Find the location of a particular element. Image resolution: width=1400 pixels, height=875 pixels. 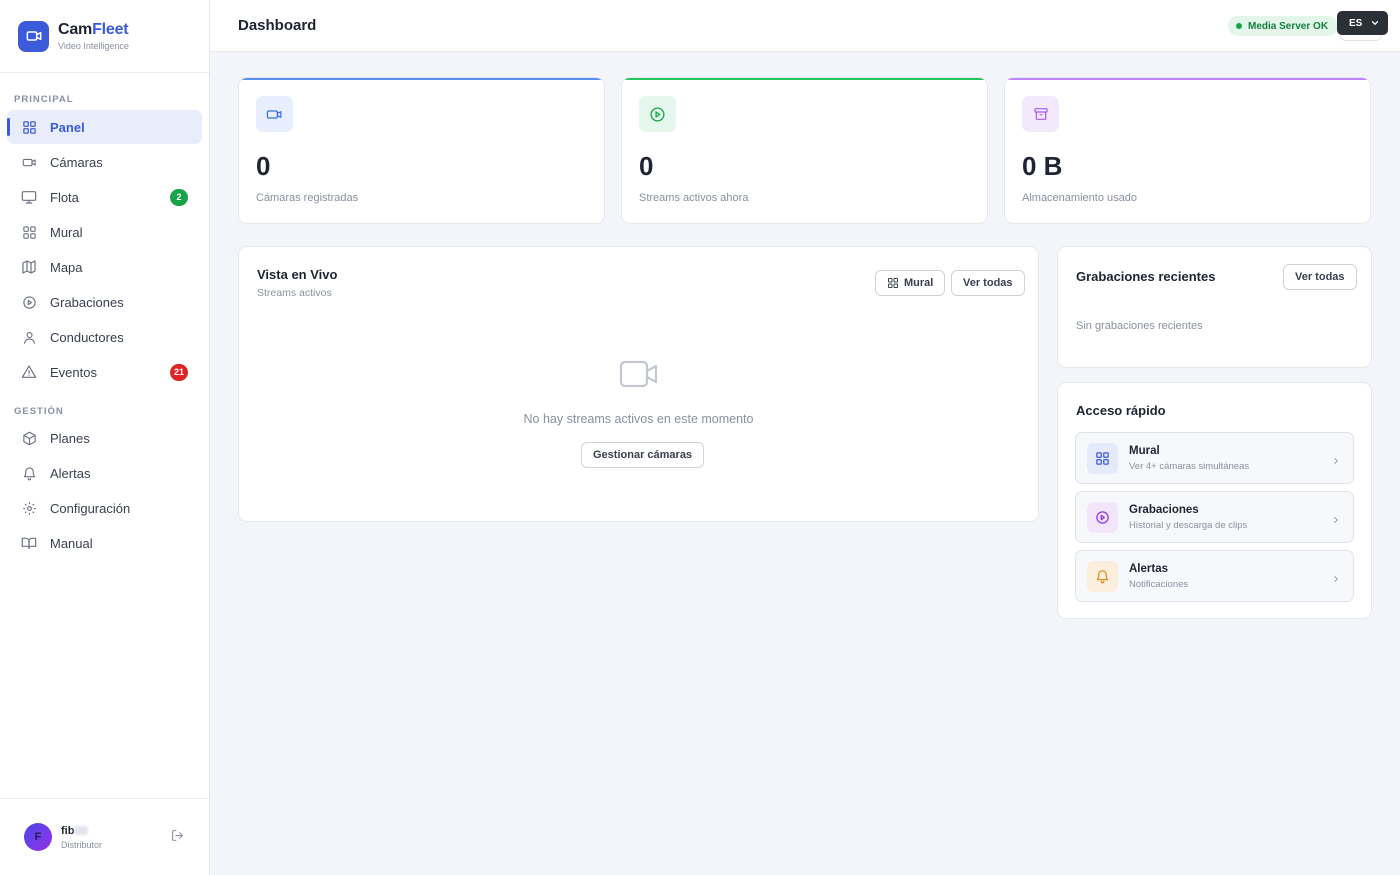

box-icon is located at coordinates (29, 438).